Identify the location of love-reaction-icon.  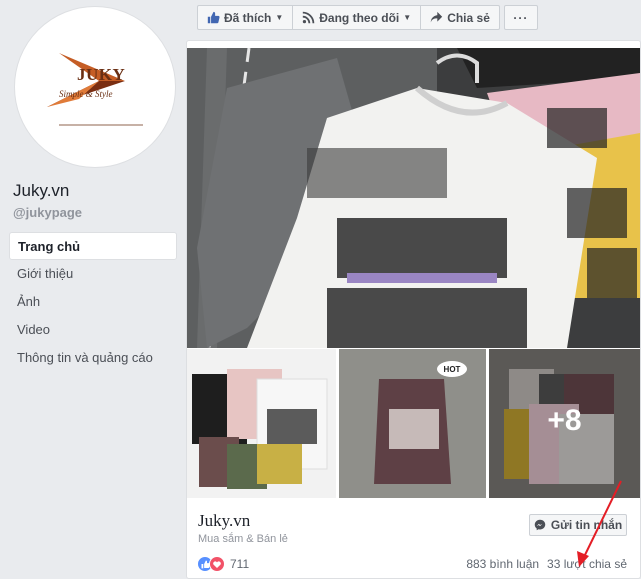
(217, 564).